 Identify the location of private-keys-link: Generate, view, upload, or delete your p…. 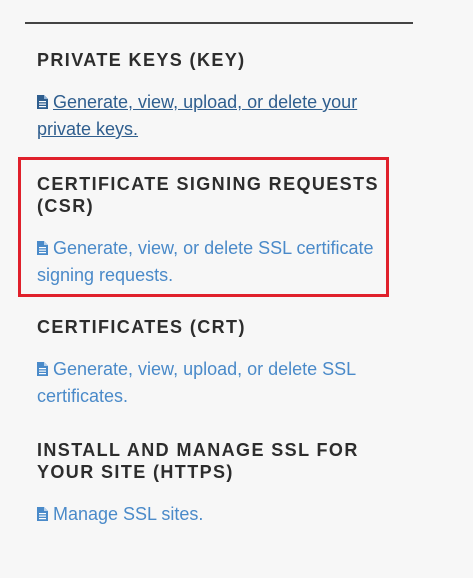
(197, 115).